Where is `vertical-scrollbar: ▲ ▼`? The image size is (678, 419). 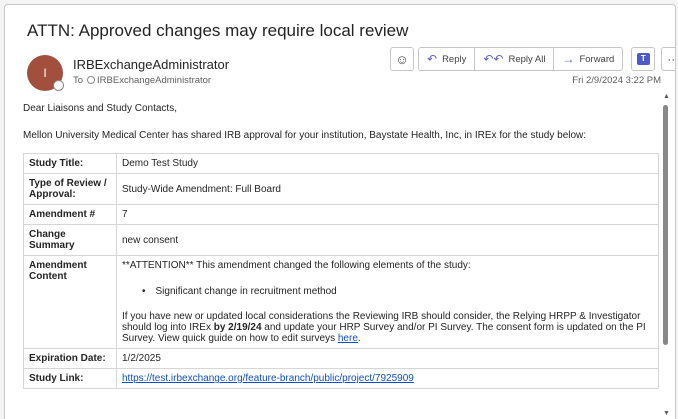
vertical-scrollbar: ▲ ▼ is located at coordinates (666, 255).